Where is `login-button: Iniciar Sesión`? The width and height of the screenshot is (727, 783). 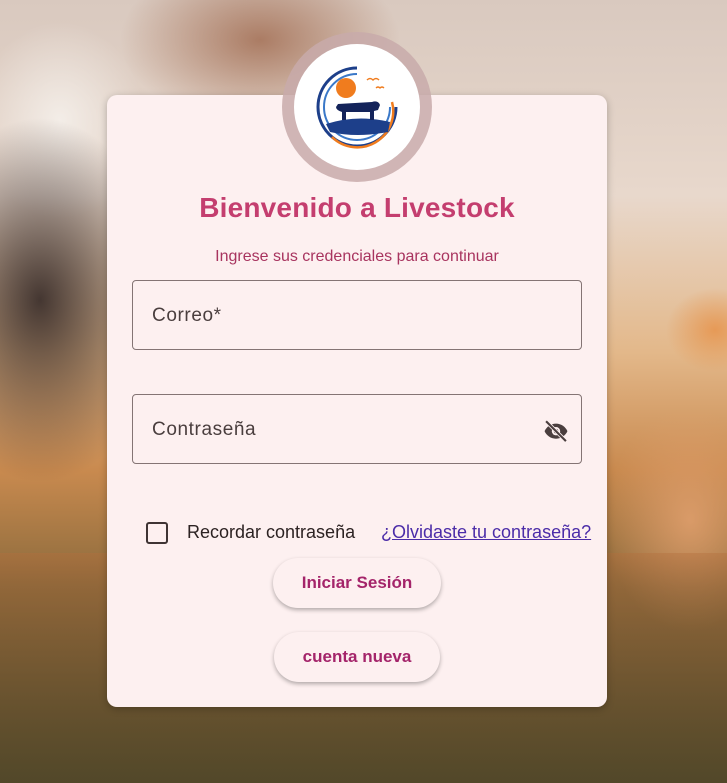
login-button: Iniciar Sesión is located at coordinates (357, 583).